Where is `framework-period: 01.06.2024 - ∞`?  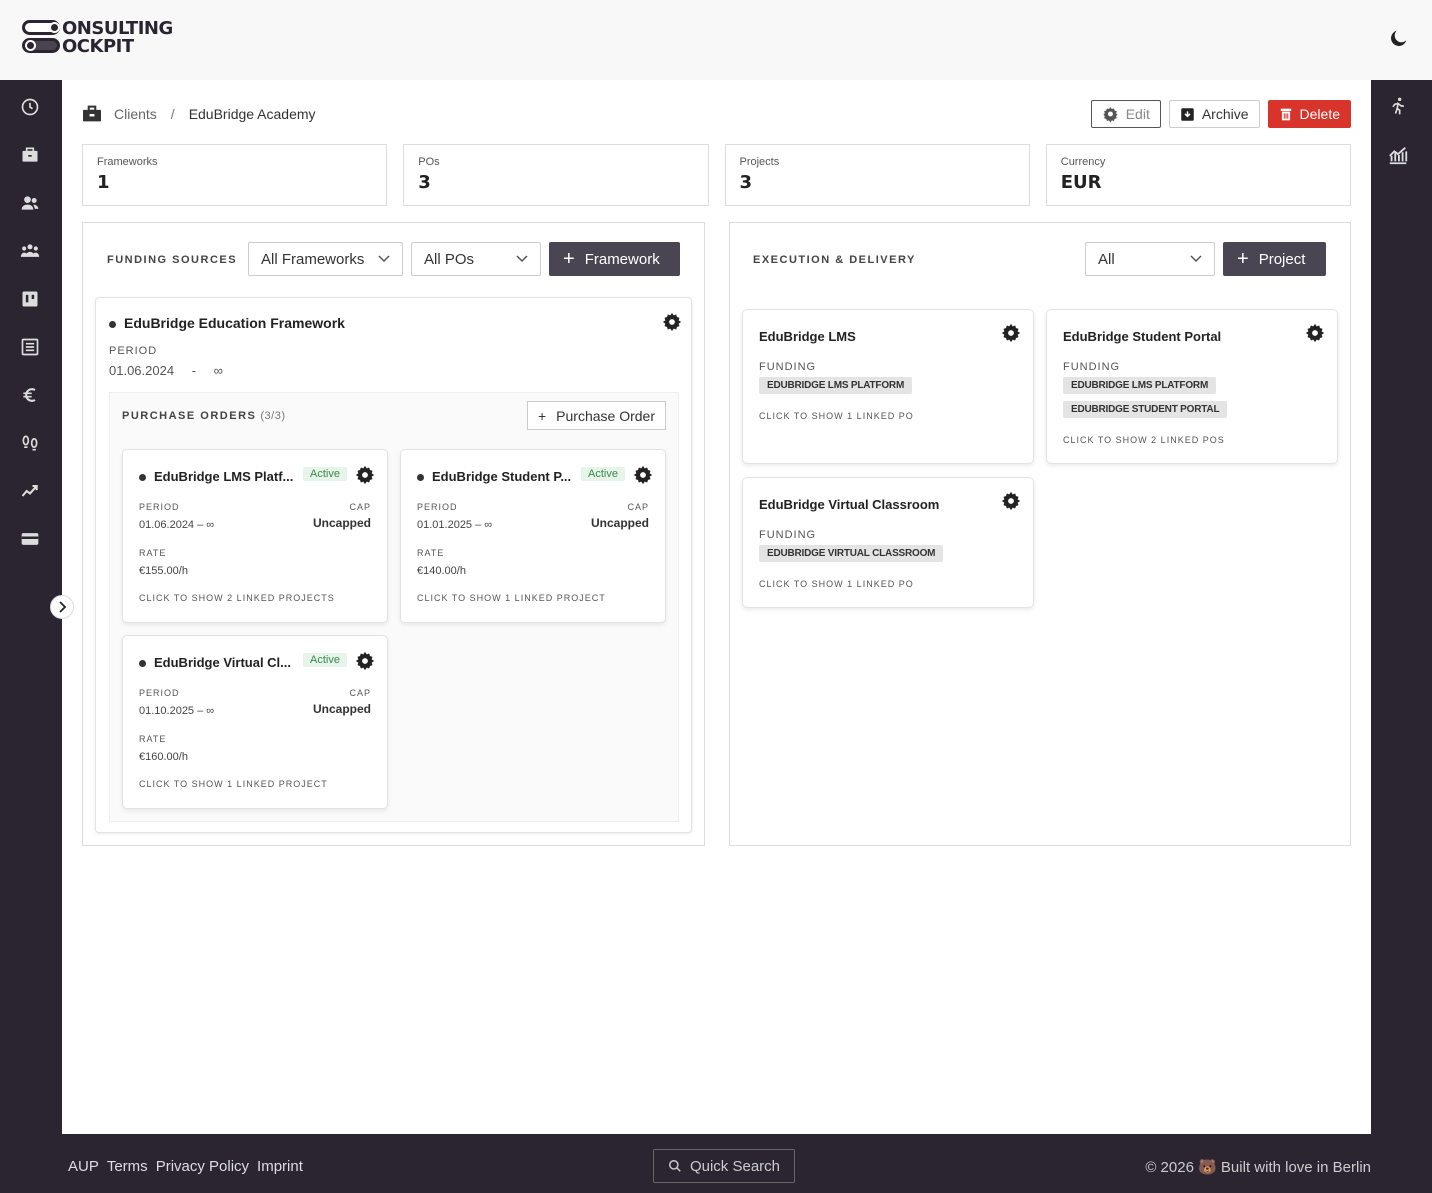 framework-period: 01.06.2024 - ∞ is located at coordinates (173, 370).